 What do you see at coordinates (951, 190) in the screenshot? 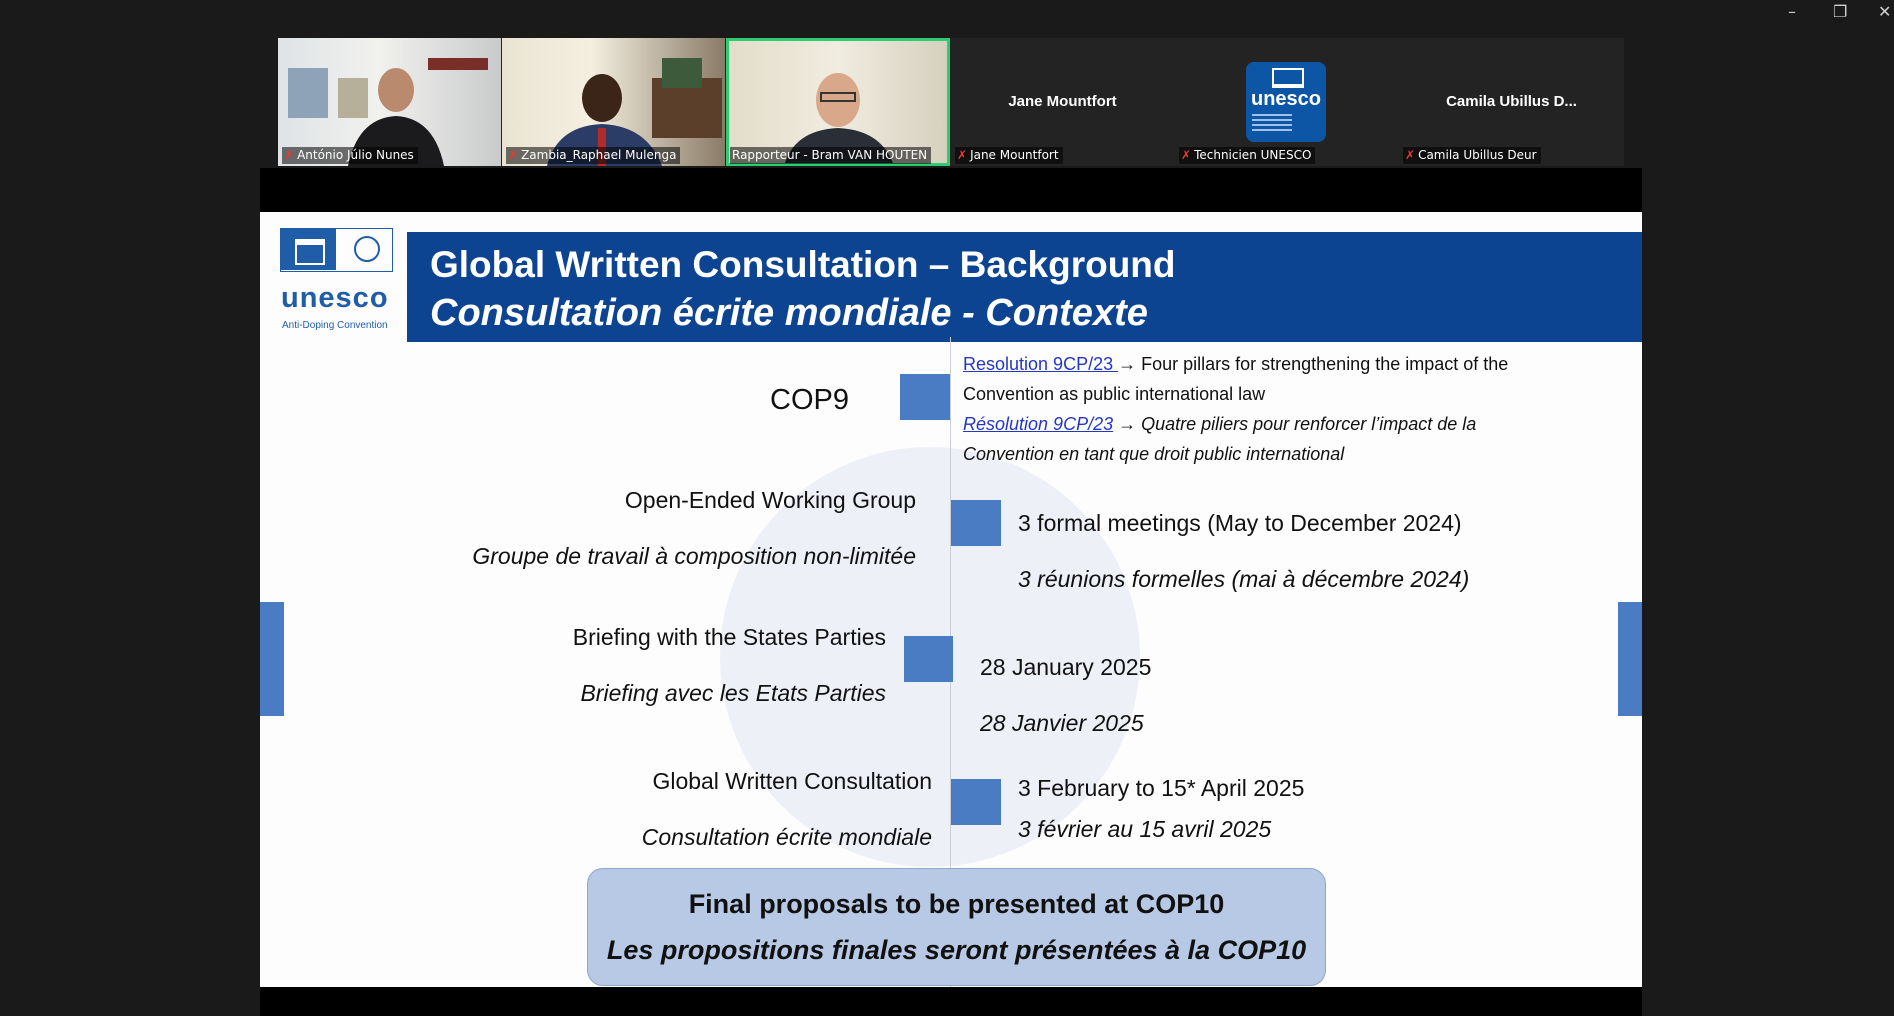
I see `share-top-band` at bounding box center [951, 190].